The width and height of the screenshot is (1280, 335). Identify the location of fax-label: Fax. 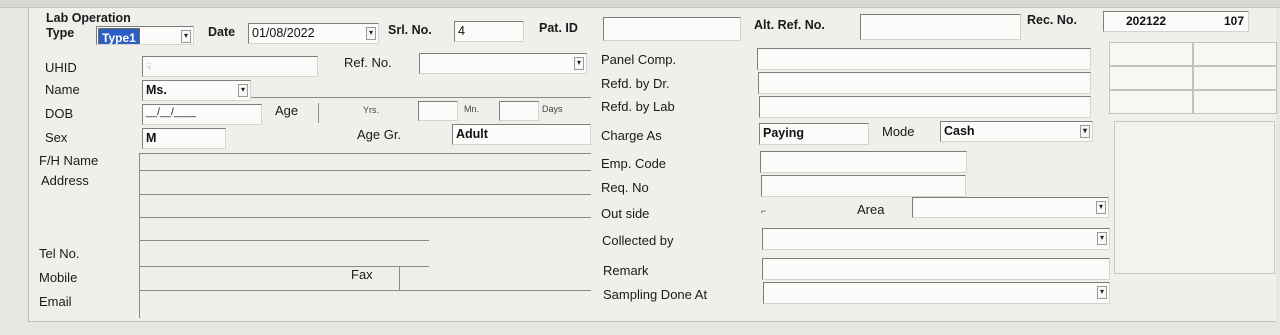
(362, 274).